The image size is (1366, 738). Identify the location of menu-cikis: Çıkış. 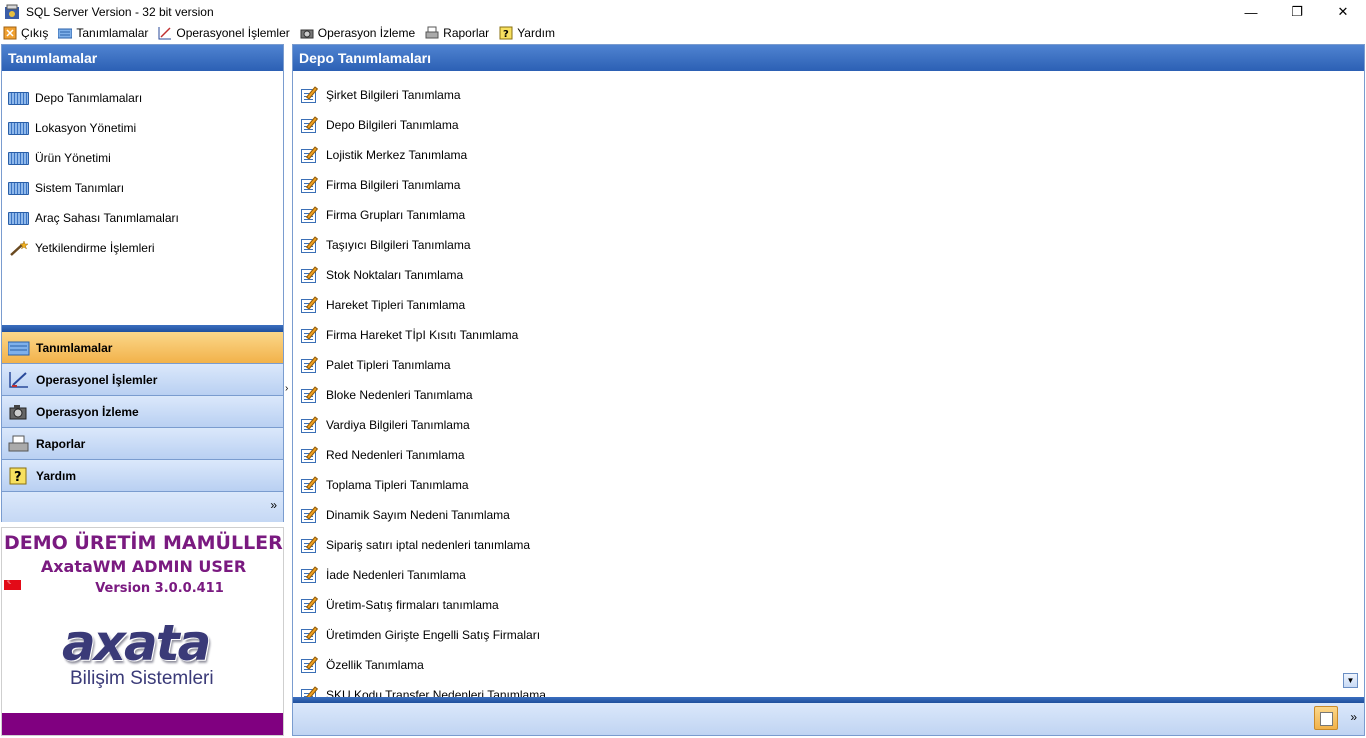
(25, 33).